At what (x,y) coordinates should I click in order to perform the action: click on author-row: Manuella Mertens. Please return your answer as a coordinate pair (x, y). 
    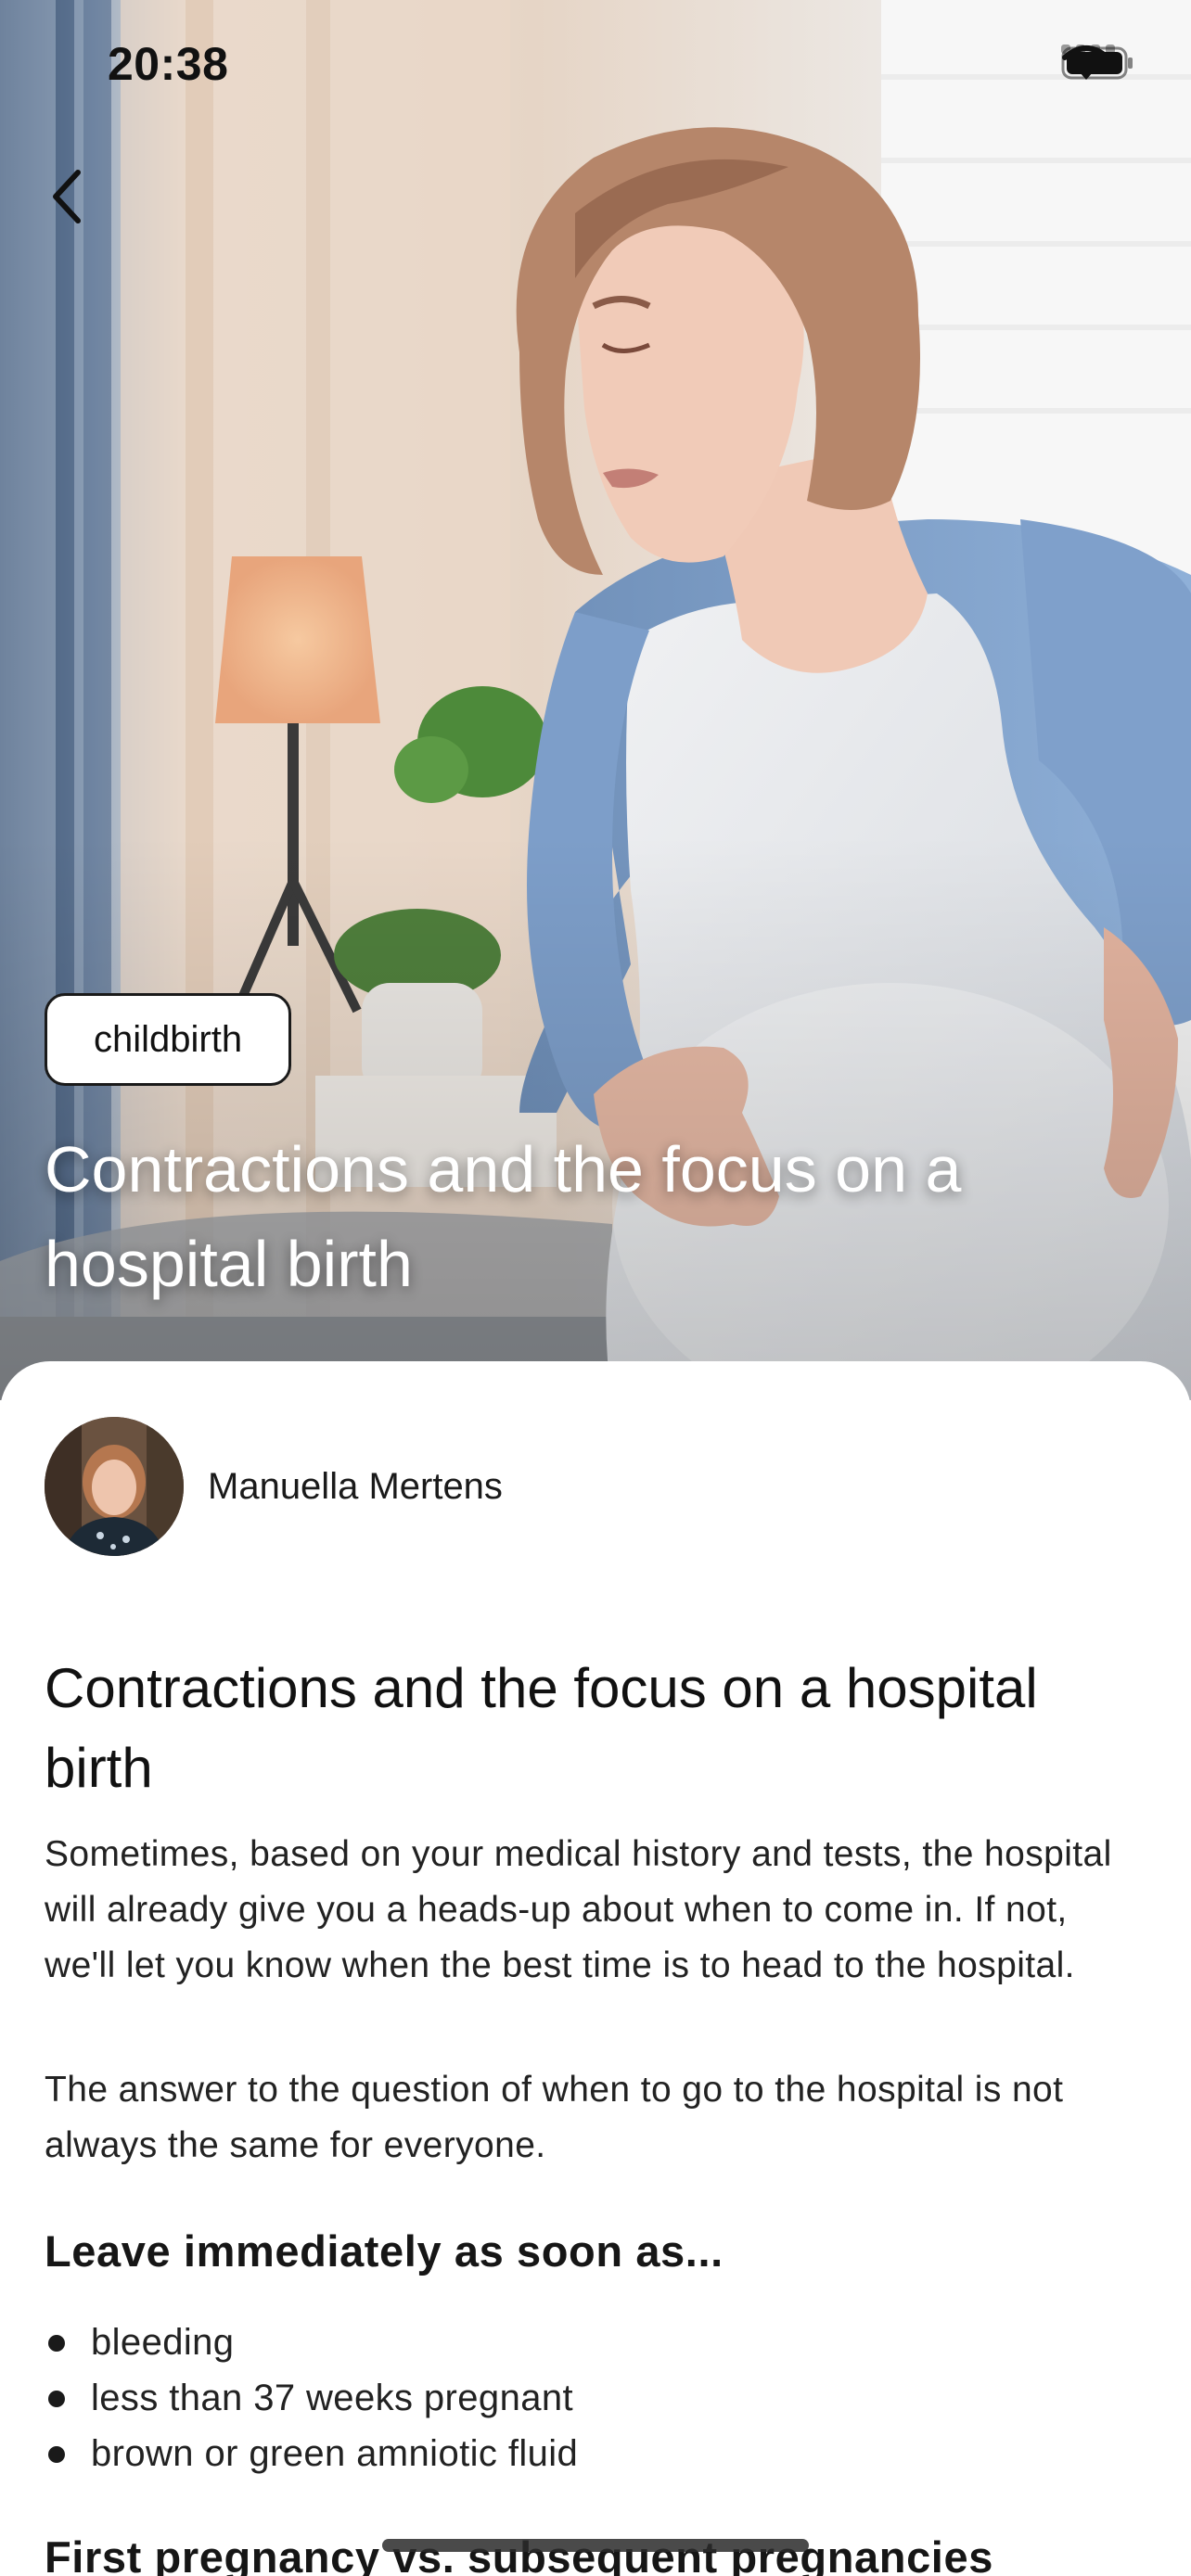
    Looking at the image, I should click on (274, 1486).